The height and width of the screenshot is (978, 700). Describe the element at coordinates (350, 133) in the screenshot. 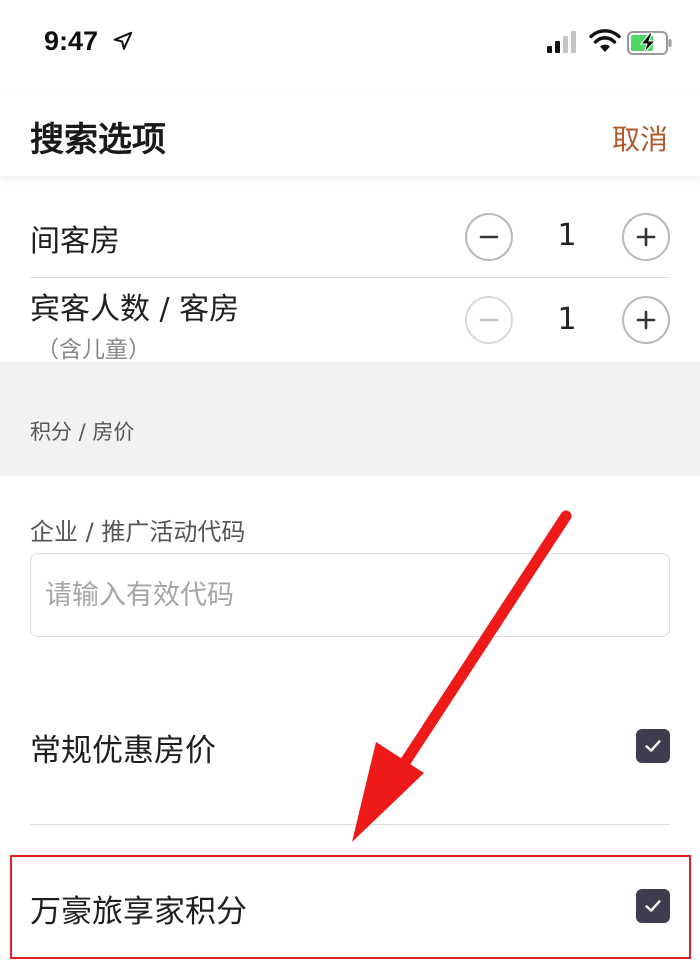

I see `header: 搜索选项 取消` at that location.